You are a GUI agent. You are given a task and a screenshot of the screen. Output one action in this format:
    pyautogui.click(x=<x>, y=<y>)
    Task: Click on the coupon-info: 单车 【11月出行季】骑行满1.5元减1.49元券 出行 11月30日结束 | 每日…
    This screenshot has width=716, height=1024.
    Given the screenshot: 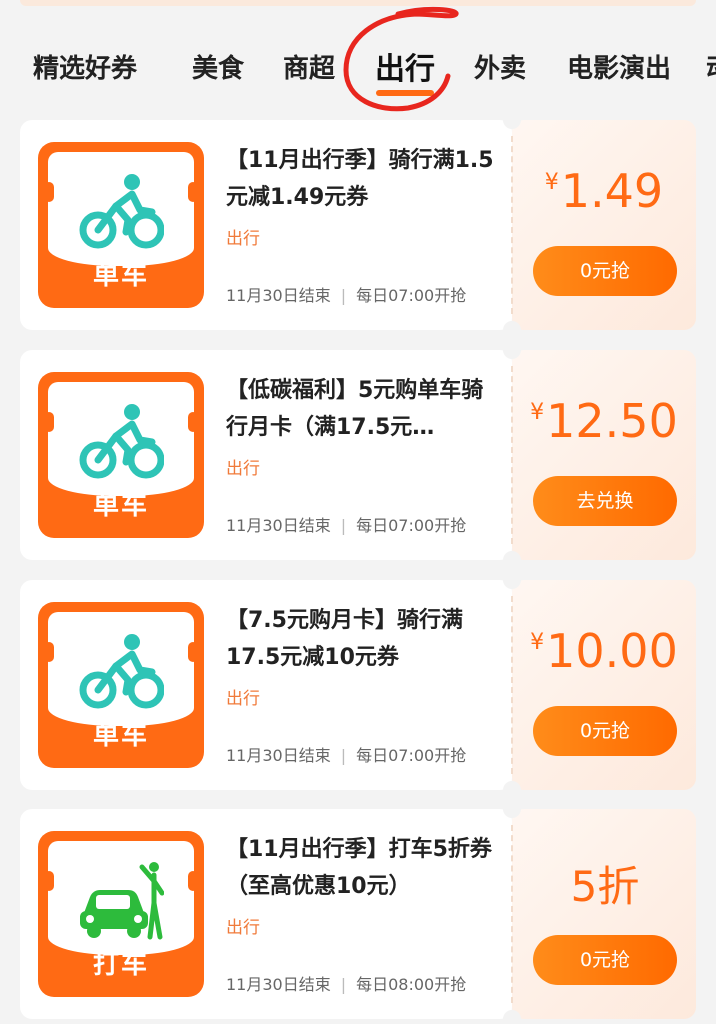 What is the action you would take?
    pyautogui.click(x=266, y=225)
    